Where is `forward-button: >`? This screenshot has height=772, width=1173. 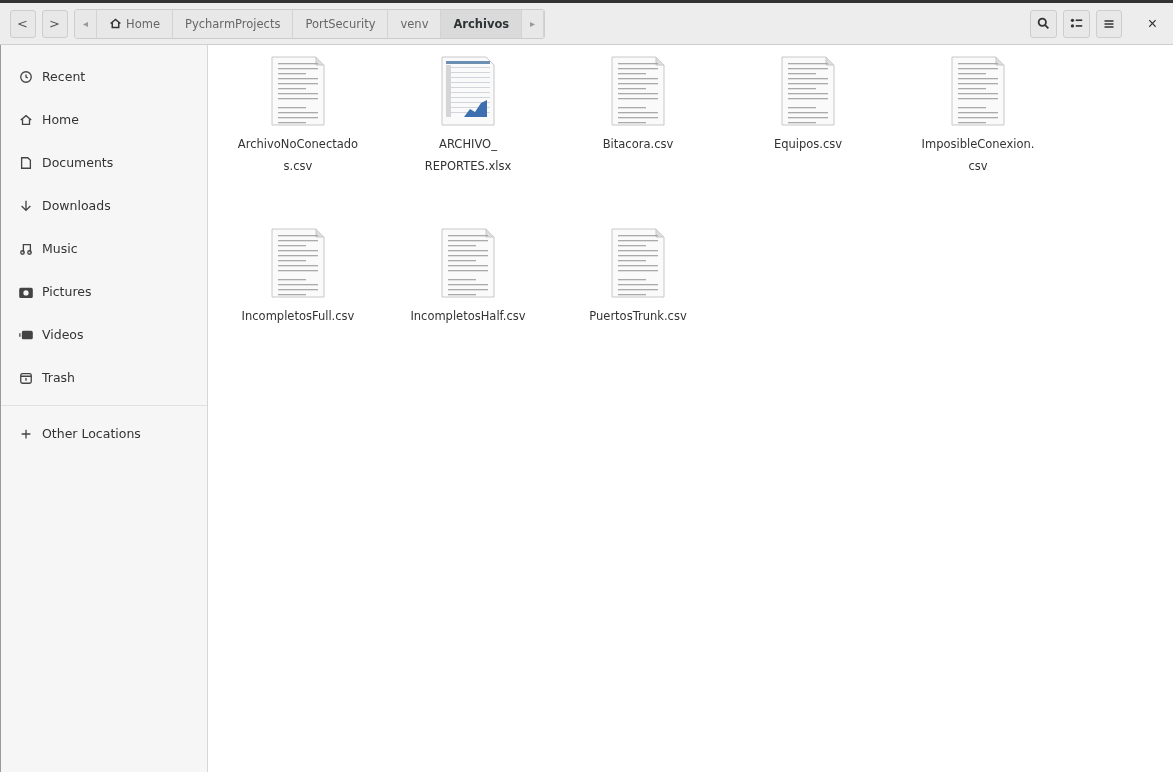
forward-button: > is located at coordinates (55, 23).